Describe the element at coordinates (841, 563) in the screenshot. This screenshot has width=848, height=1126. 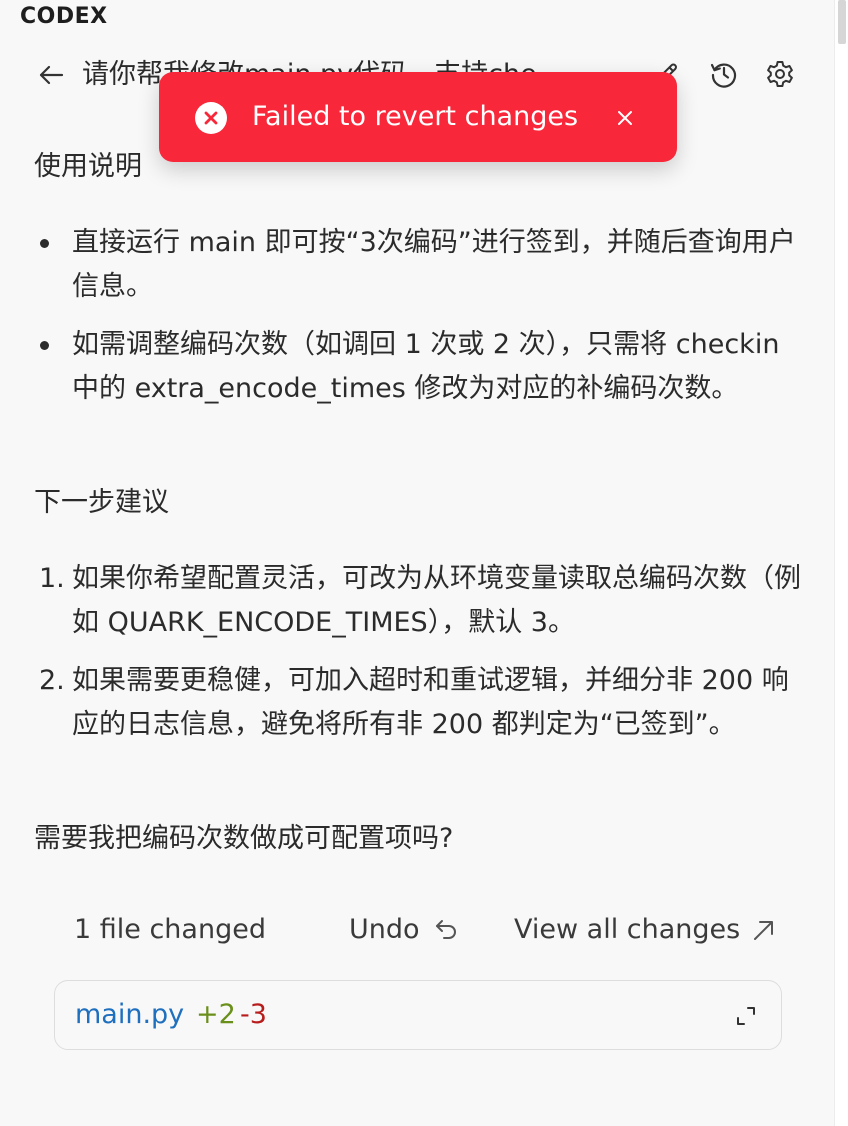
I see `scrollbar-track` at that location.